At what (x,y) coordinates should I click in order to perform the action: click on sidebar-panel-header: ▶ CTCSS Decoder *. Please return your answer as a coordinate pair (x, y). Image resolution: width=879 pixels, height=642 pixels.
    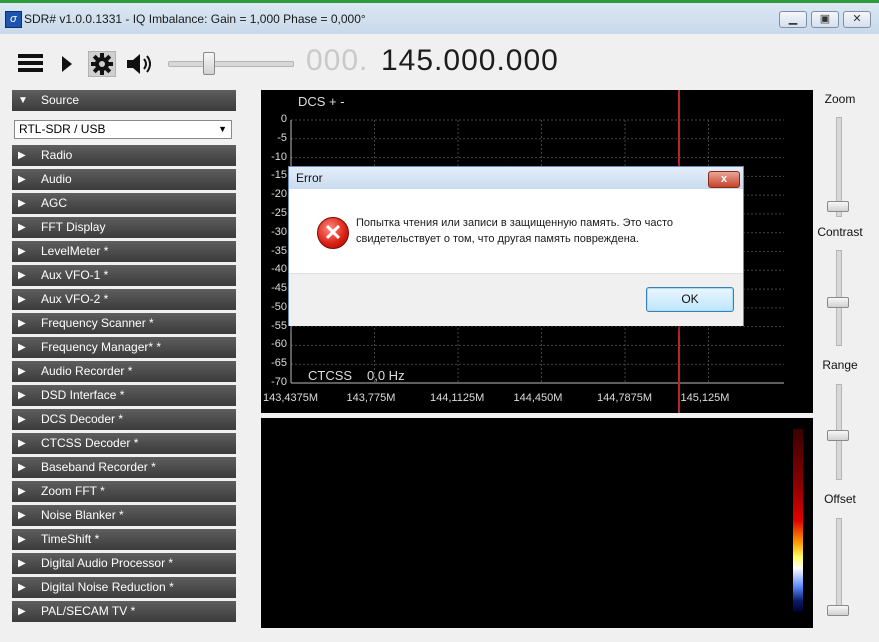
    Looking at the image, I should click on (124, 443).